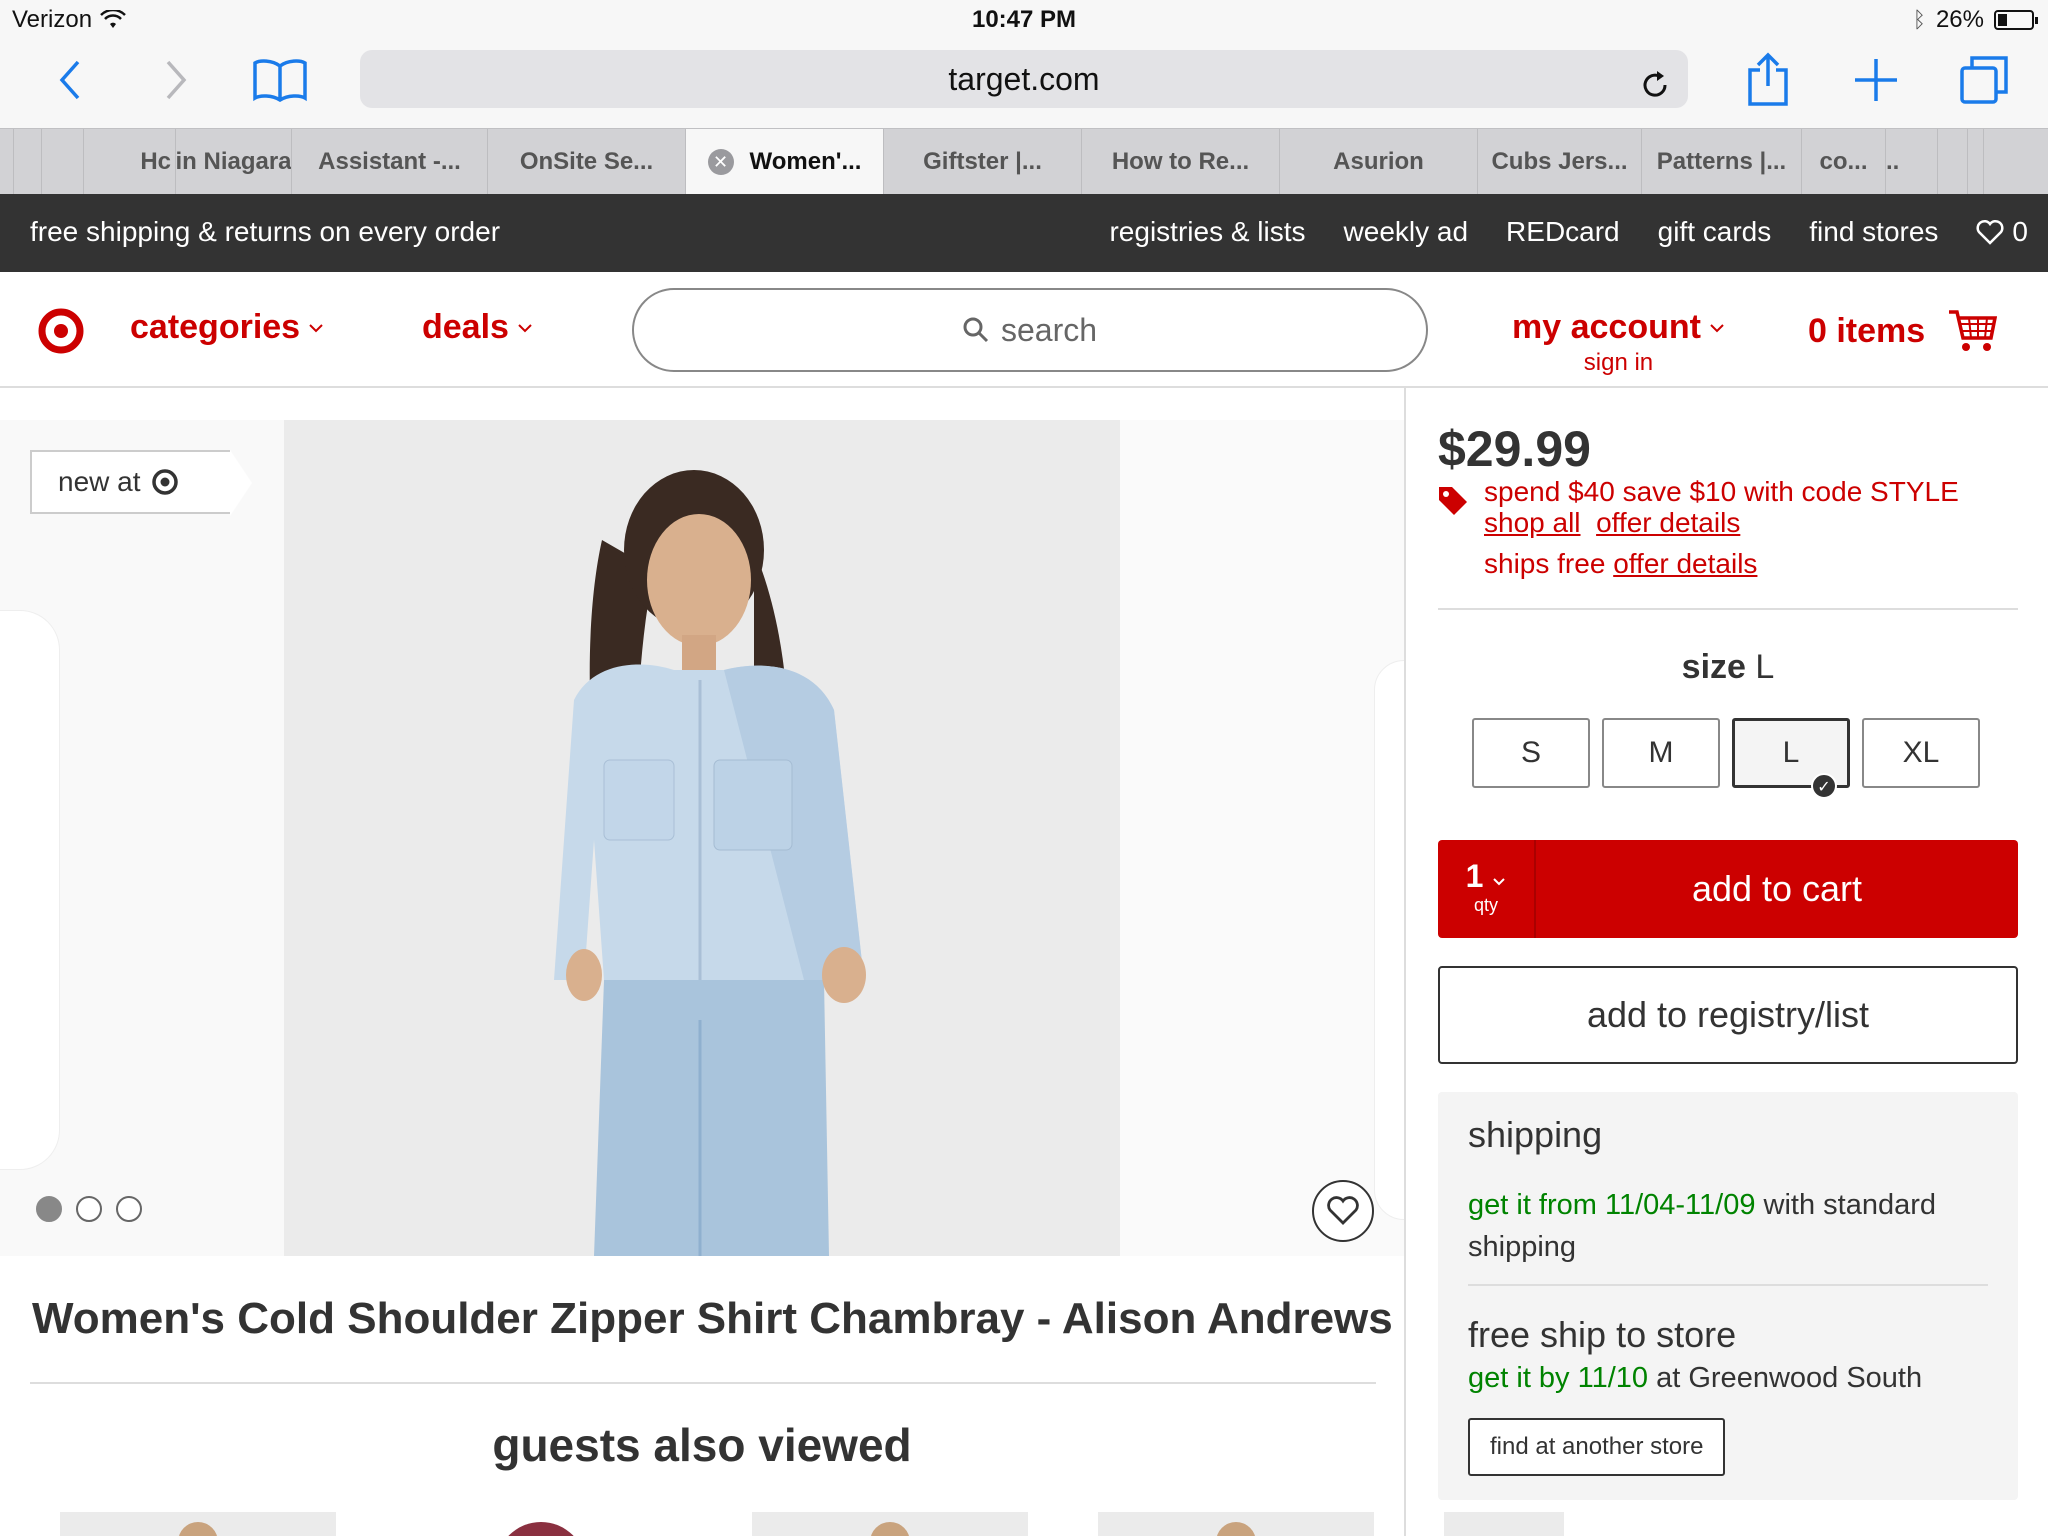 This screenshot has height=1536, width=2048. I want to click on target-logo, so click(61, 333).